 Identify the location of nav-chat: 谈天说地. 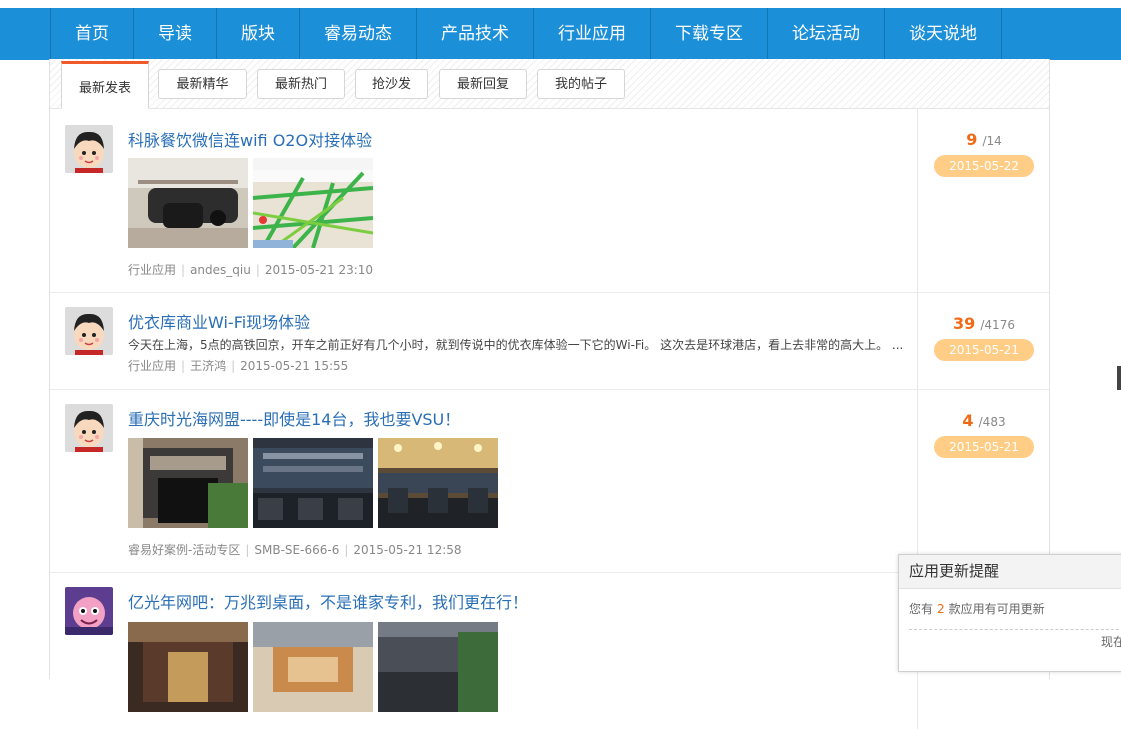
(943, 34).